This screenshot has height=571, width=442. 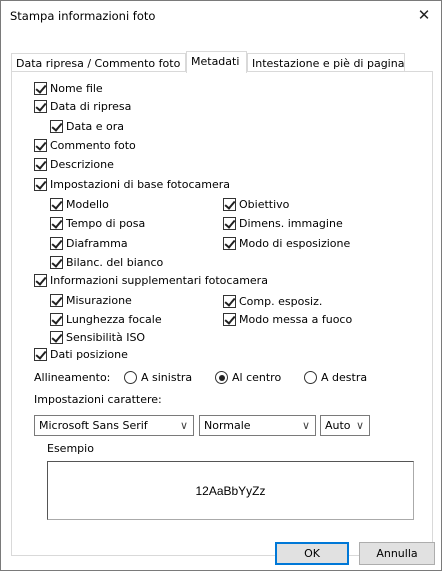 I want to click on checkbox-commento-foto: Commento foto, so click(x=85, y=145).